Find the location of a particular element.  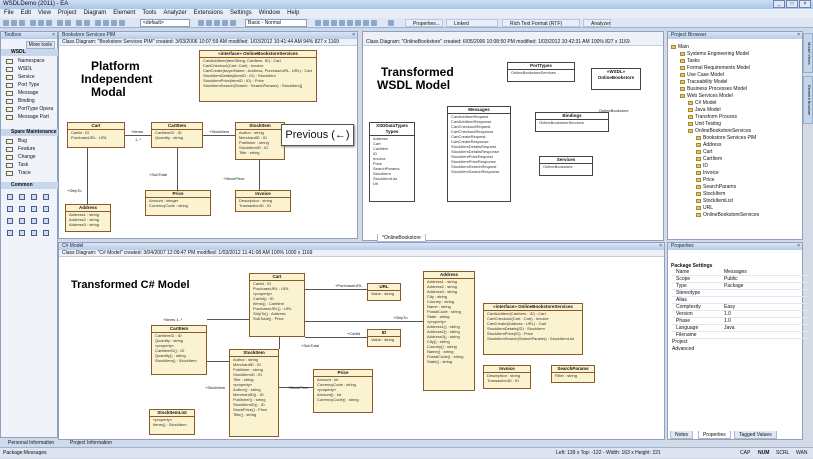

menu-edit: Edit is located at coordinates (26, 13).